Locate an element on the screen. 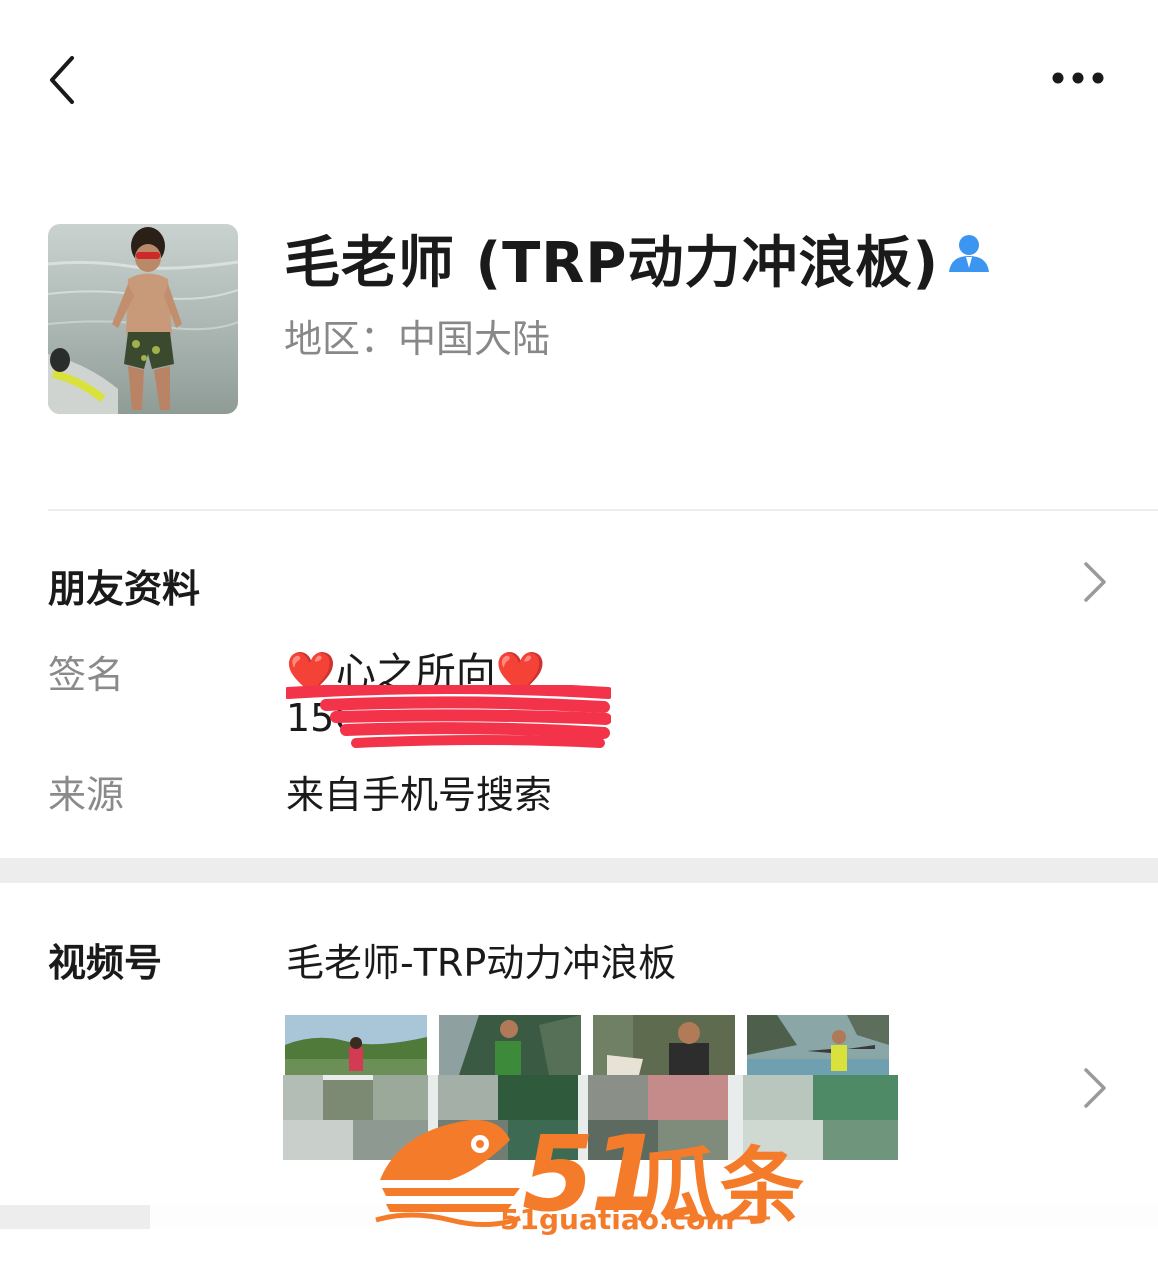  divider is located at coordinates (603, 510).